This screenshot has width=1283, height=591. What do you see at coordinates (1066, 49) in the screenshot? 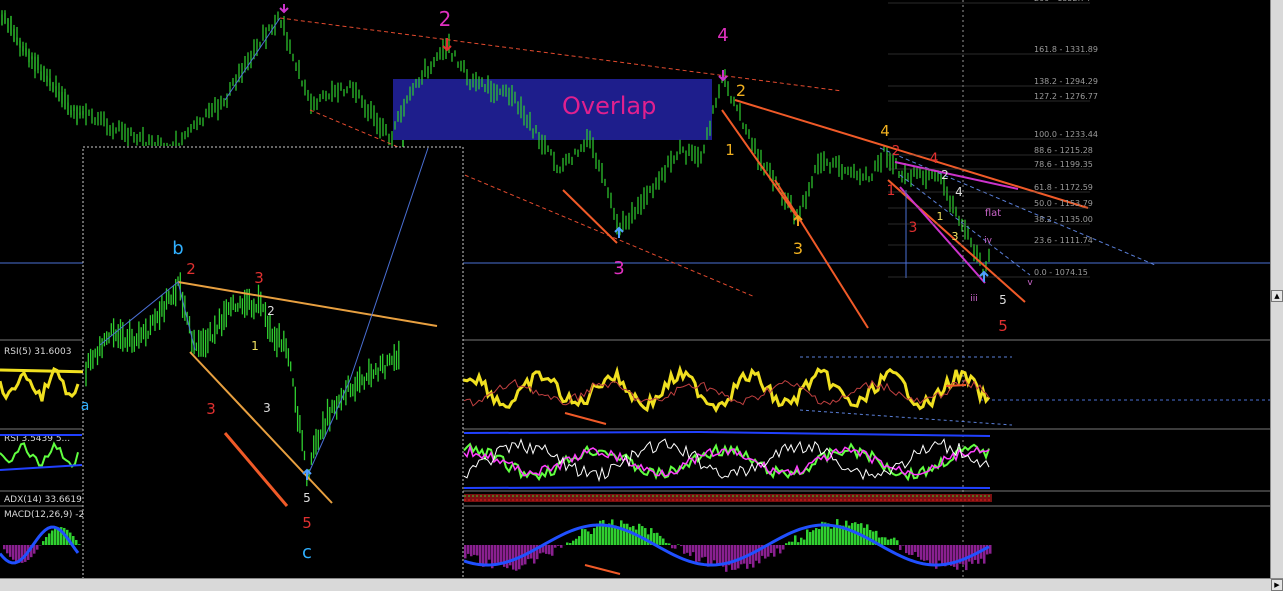
I see `fib-level-label: 161.8 - 1331.89` at bounding box center [1066, 49].